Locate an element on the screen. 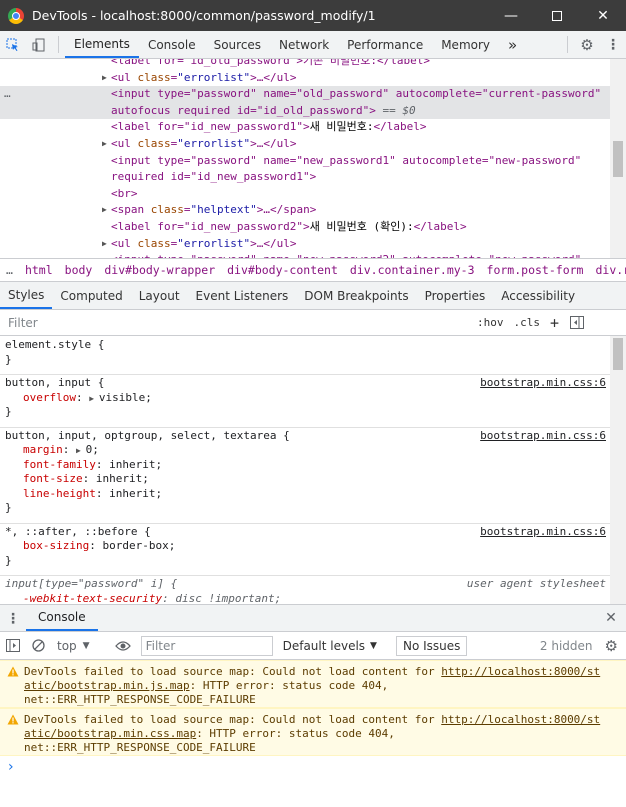 The height and width of the screenshot is (807, 626). tag-close: </label> is located at coordinates (440, 226).